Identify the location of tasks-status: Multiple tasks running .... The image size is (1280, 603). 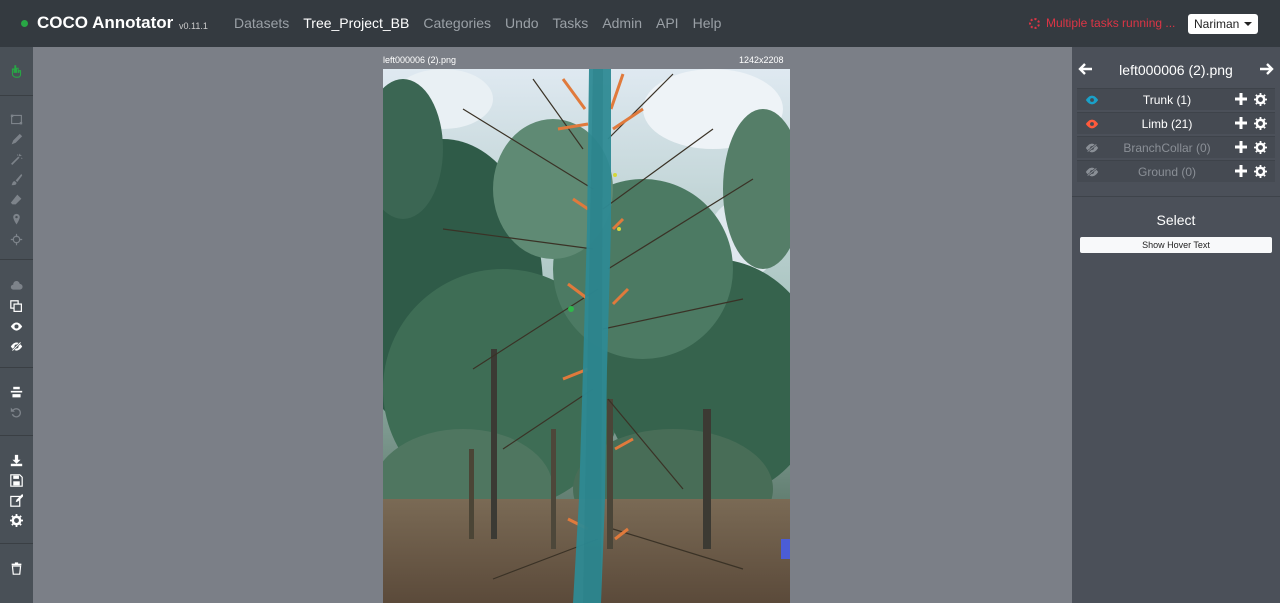
(1102, 23).